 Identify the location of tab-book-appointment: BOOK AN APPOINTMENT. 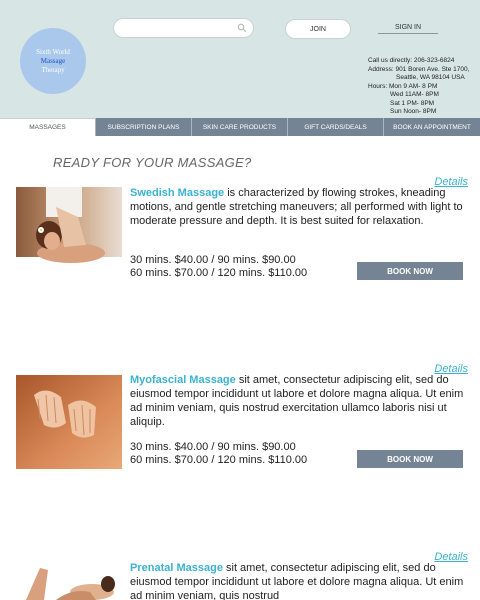
(432, 127).